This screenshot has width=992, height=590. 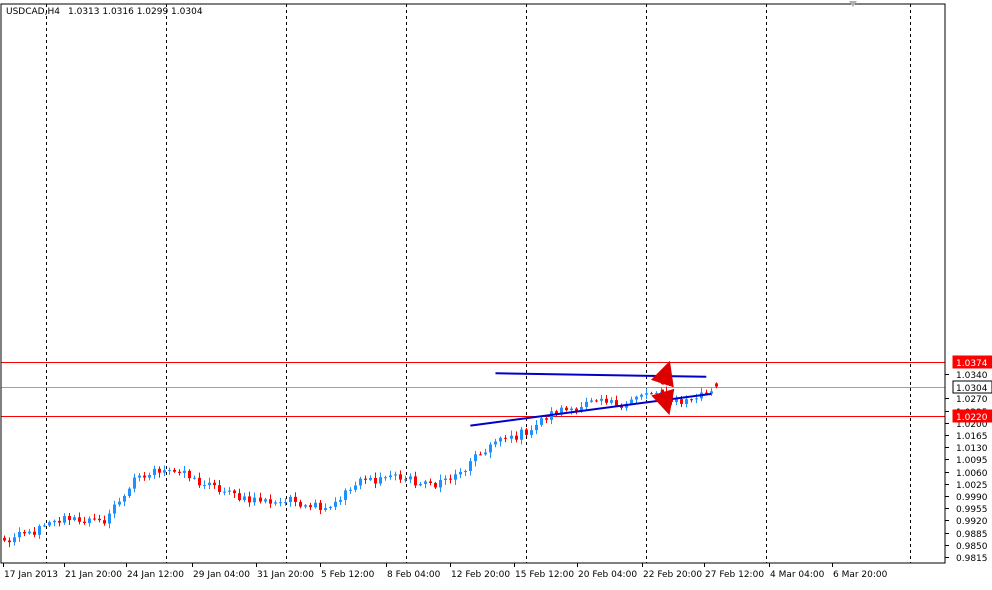 I want to click on time-tick-label: 12 Feb 20:00, so click(x=480, y=575).